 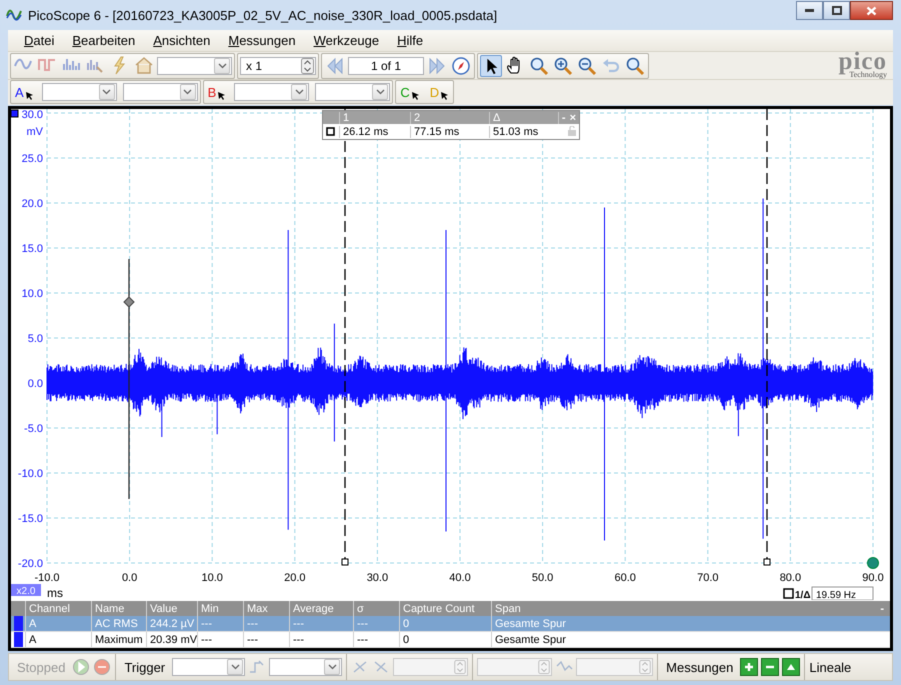 I want to click on x-axis-label: 50.0, so click(x=543, y=578).